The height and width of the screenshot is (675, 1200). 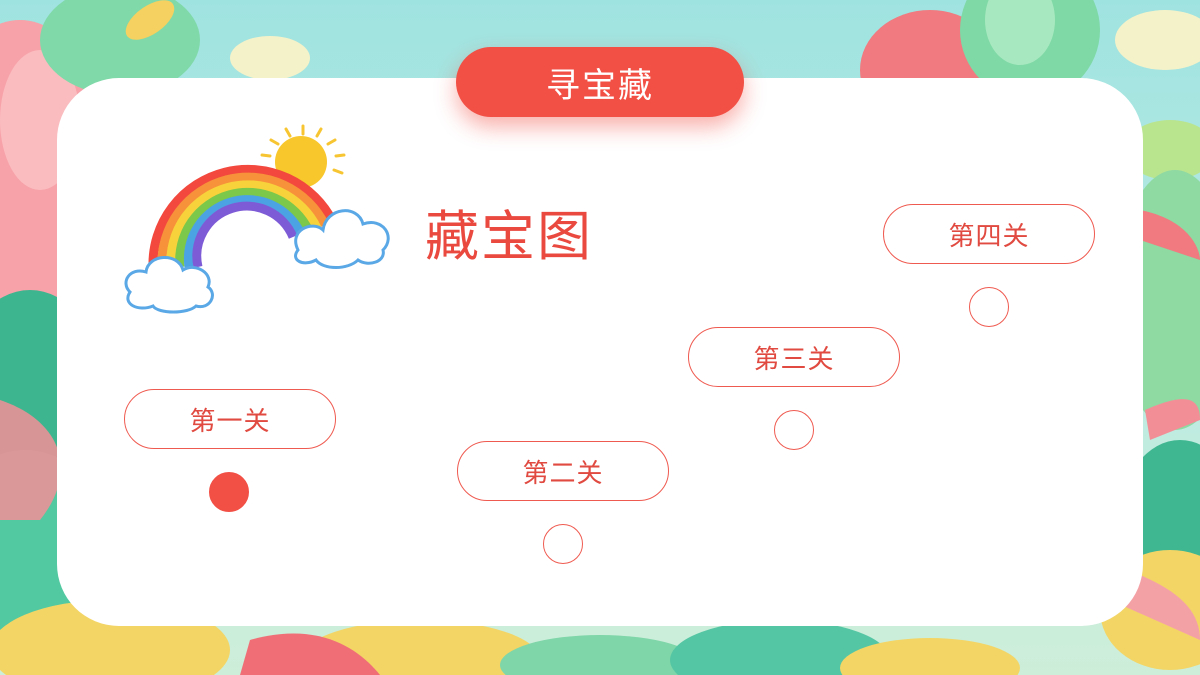 What do you see at coordinates (600, 85) in the screenshot?
I see `header-title: 寻宝藏` at bounding box center [600, 85].